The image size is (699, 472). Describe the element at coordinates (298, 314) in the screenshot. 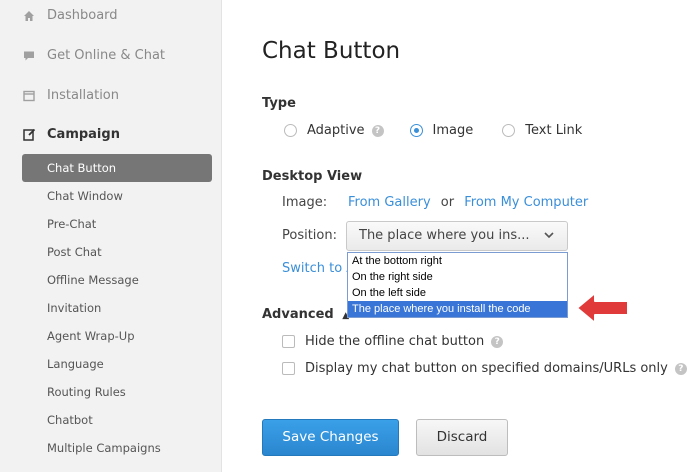

I see `advanced-label: Advanced` at that location.